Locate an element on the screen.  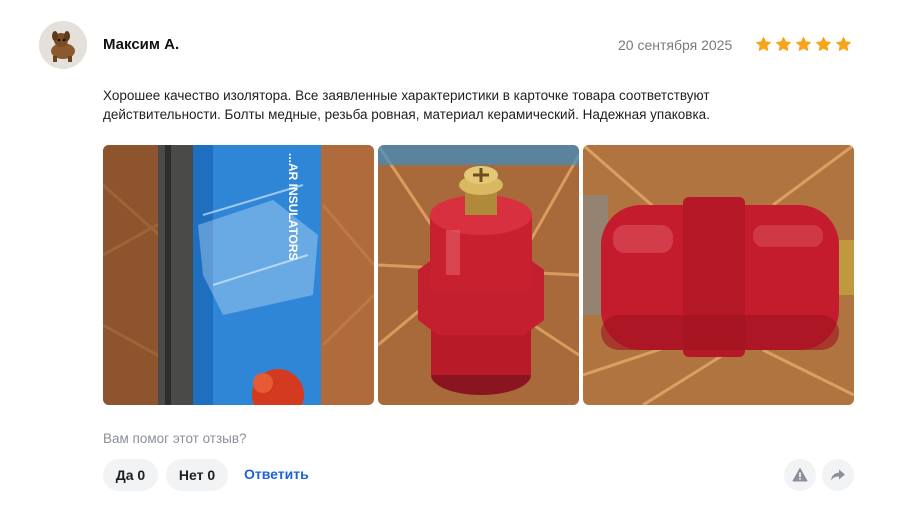
report-button is located at coordinates (800, 475).